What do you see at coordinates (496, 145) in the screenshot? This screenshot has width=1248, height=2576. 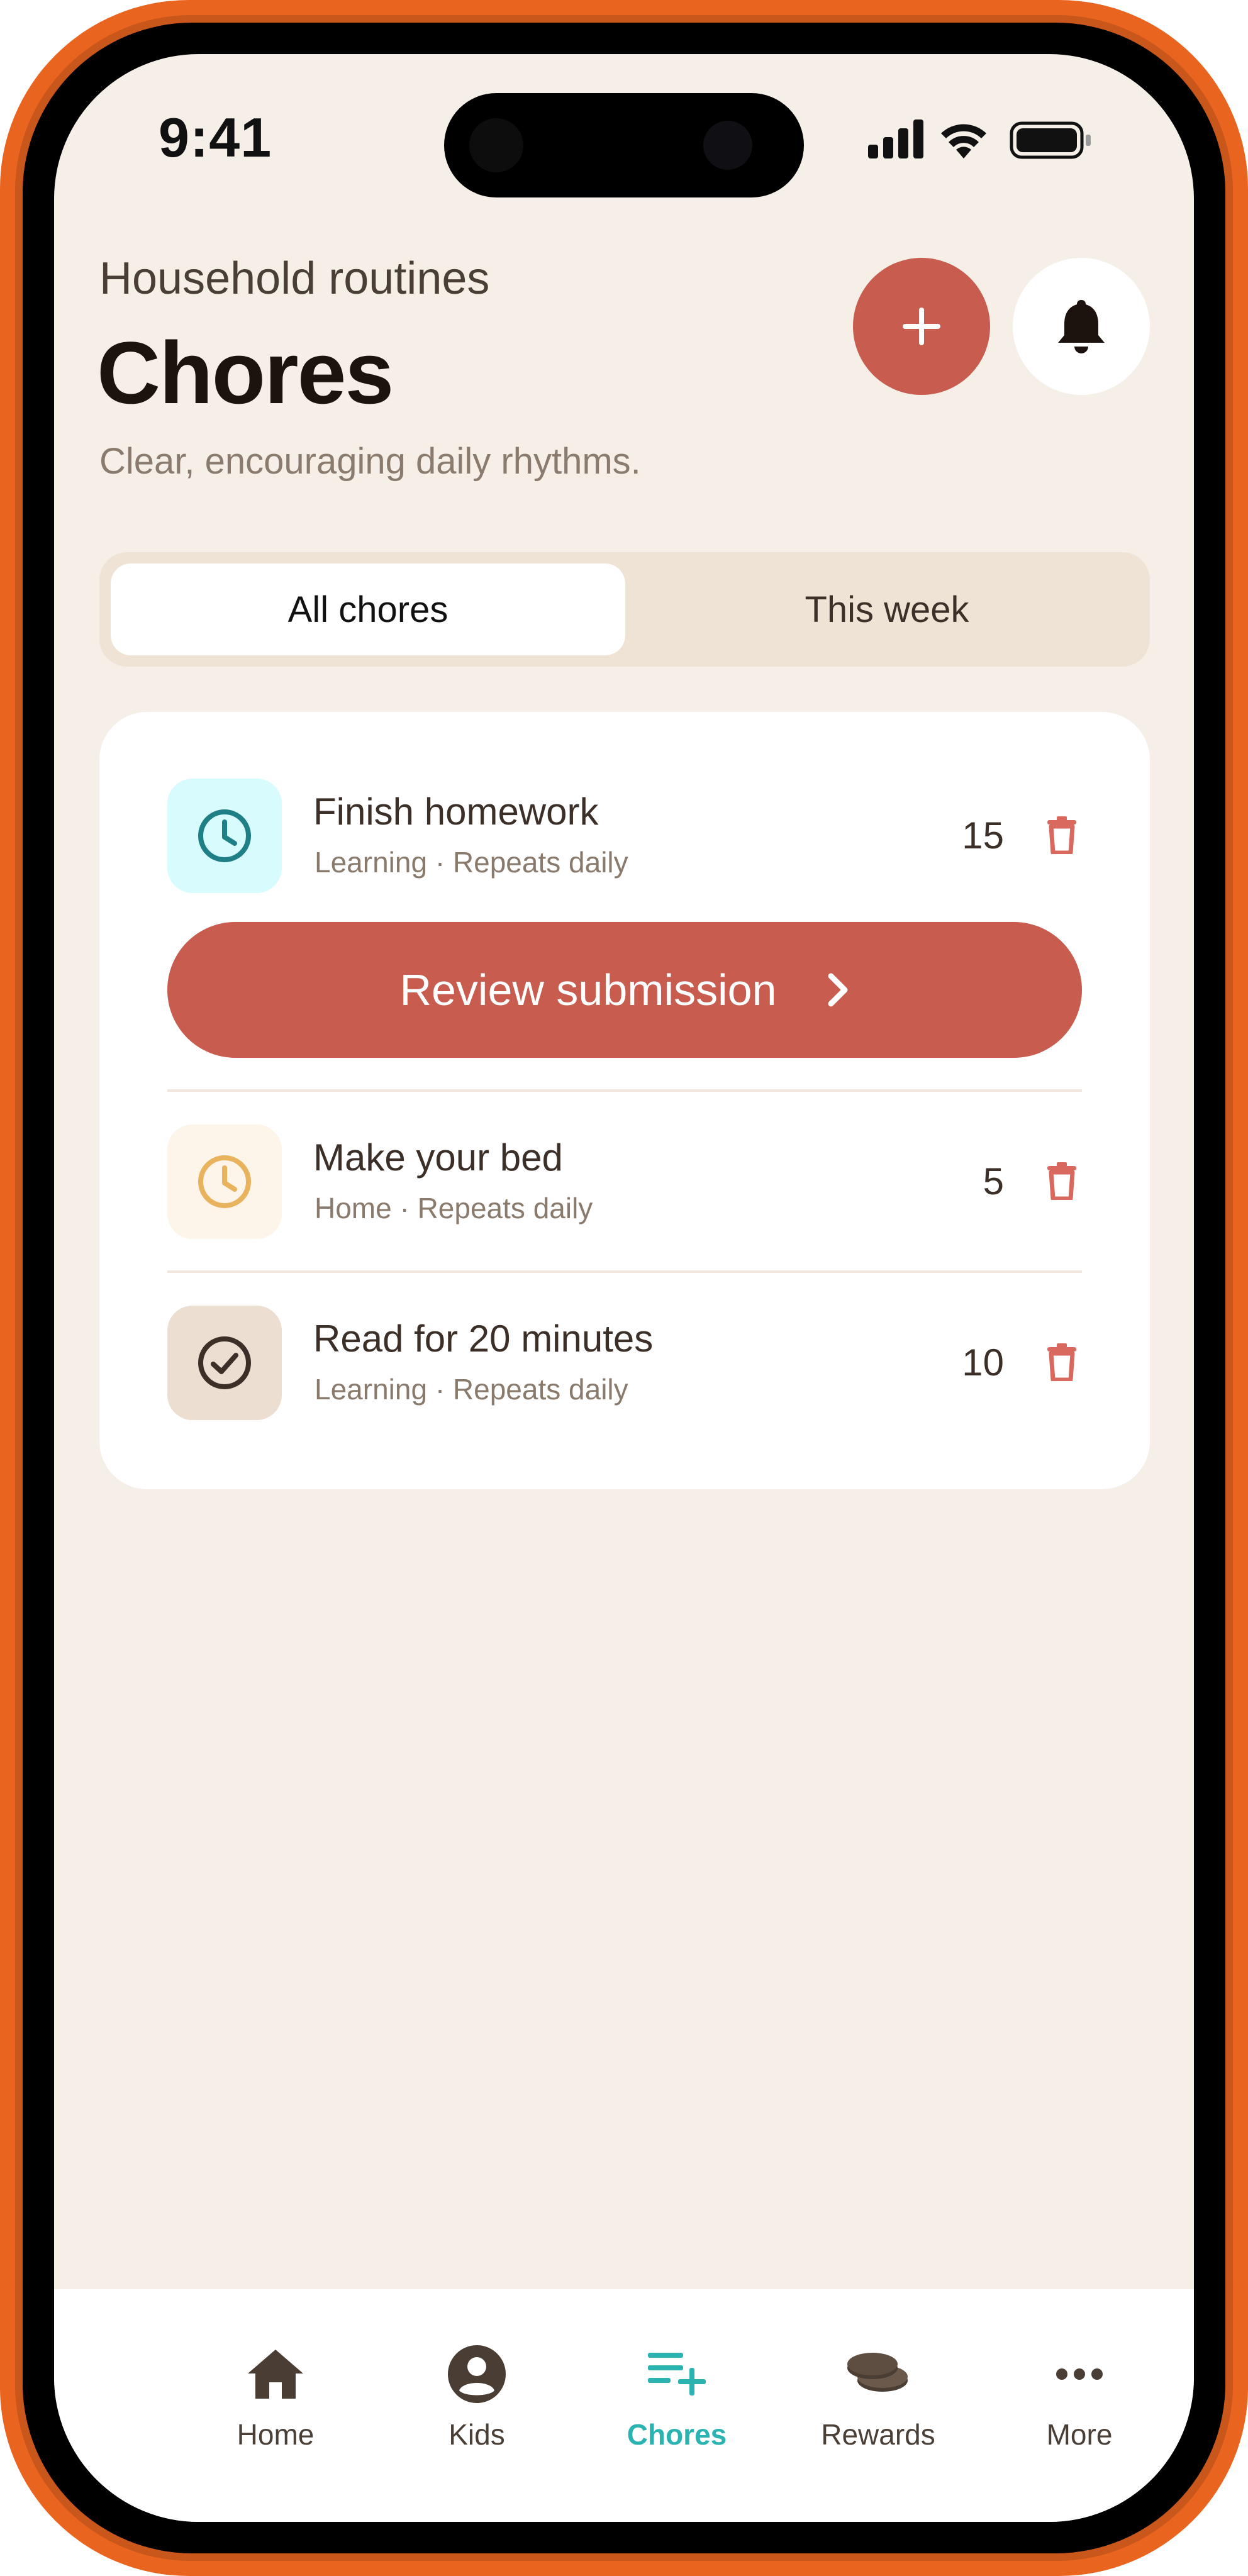 I see `camera-dot` at bounding box center [496, 145].